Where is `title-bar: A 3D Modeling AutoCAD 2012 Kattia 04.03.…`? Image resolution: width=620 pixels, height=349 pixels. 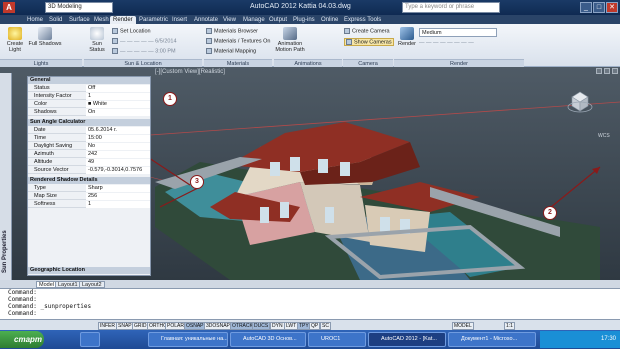
title-bar: A 3D Modeling AutoCAD 2012 Kattia 04.03.… is located at coordinates (310, 7).